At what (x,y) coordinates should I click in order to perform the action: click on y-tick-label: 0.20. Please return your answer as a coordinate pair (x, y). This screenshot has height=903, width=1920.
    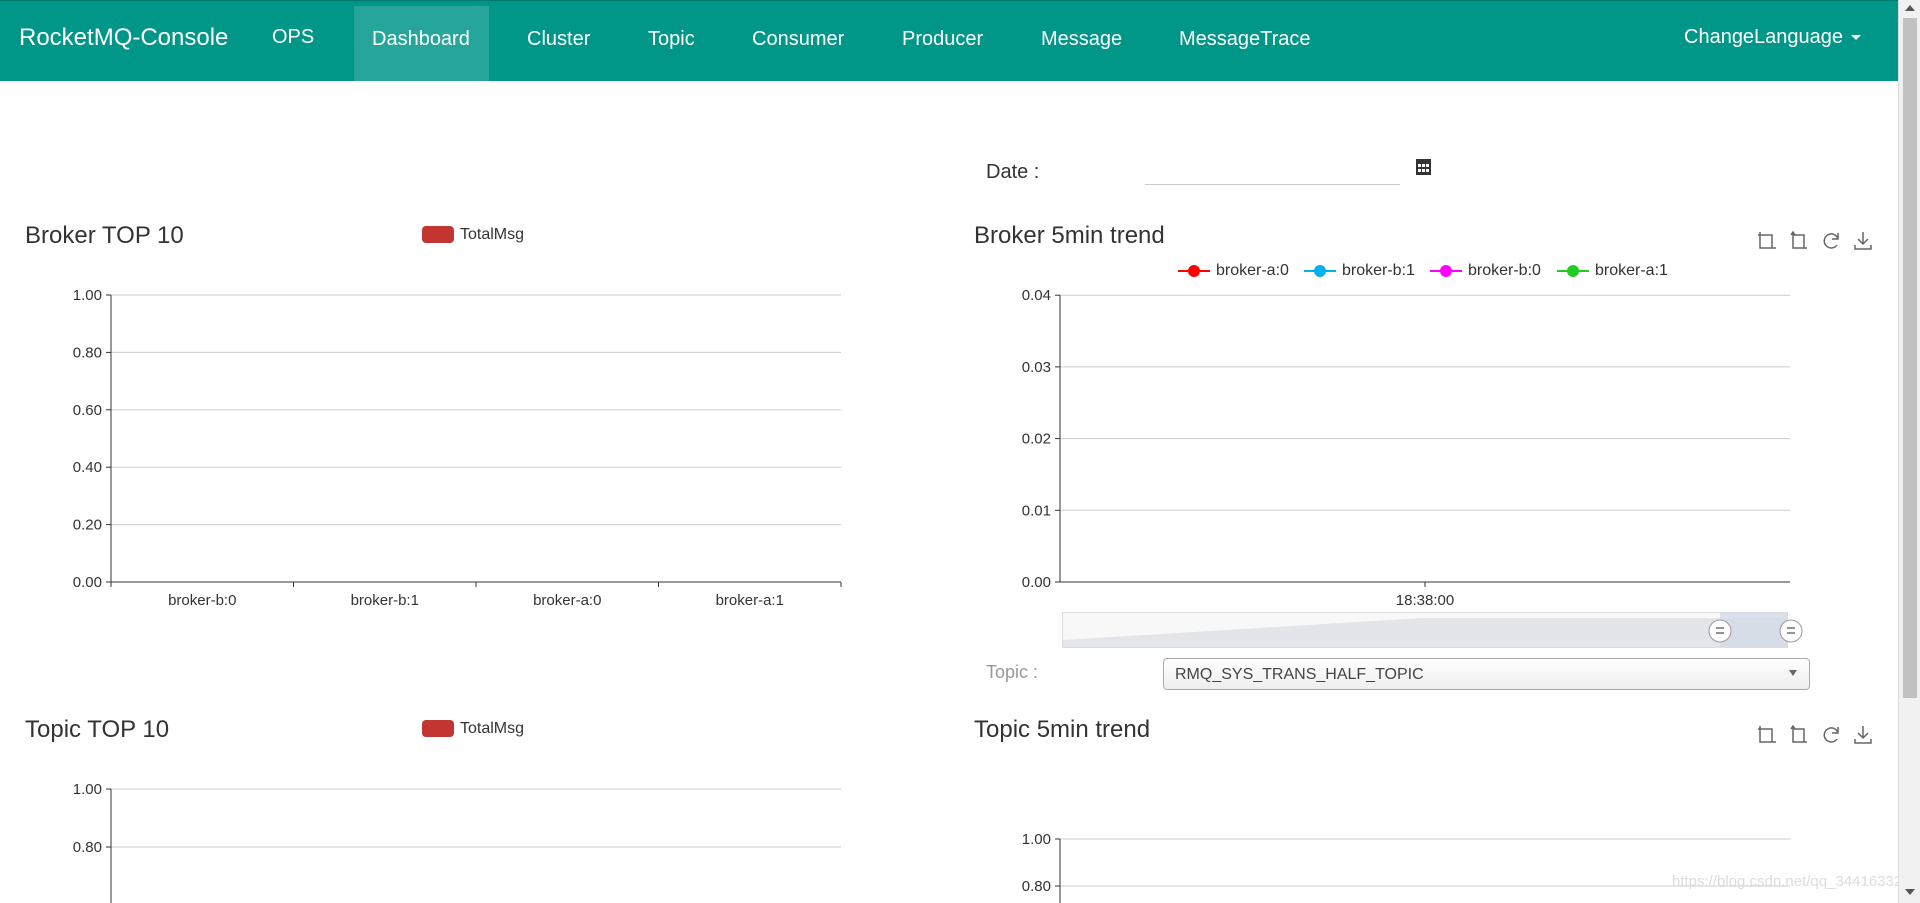
    Looking at the image, I should click on (87, 525).